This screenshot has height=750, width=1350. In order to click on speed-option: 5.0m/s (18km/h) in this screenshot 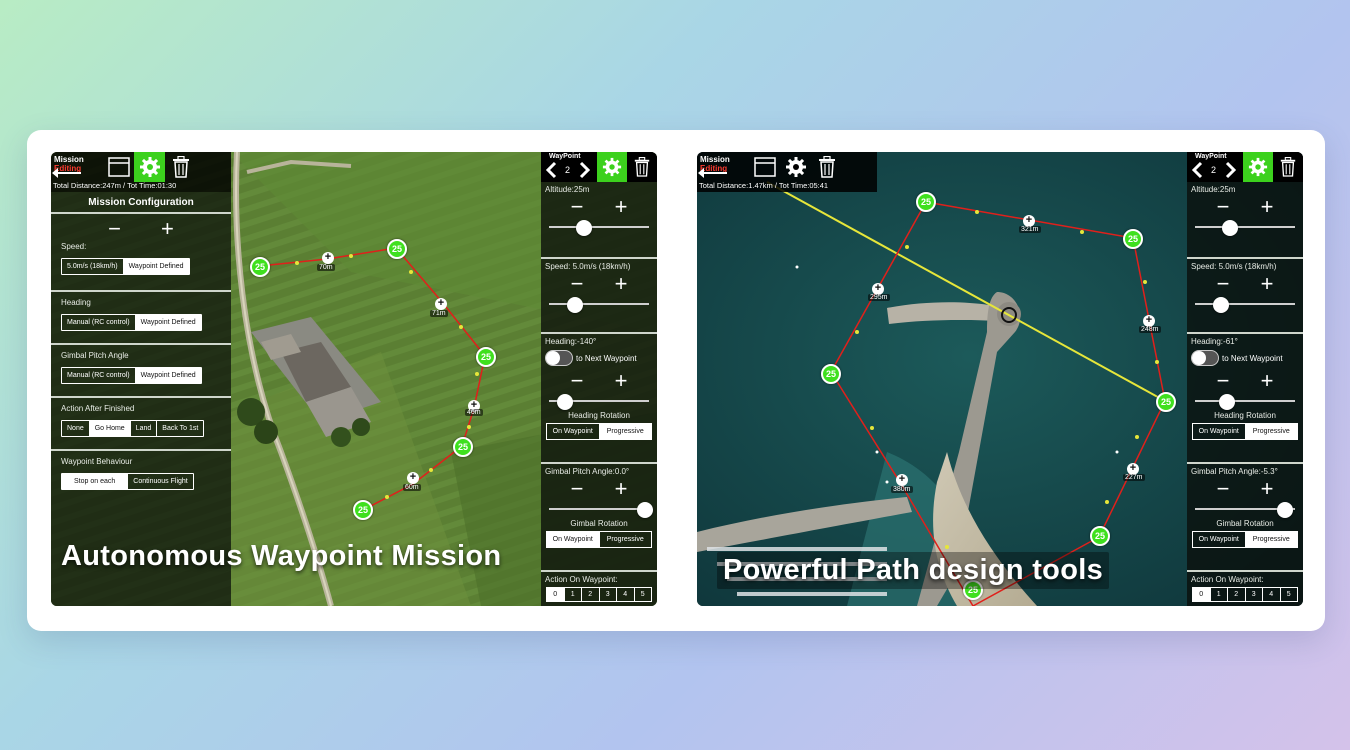, I will do `click(93, 266)`.